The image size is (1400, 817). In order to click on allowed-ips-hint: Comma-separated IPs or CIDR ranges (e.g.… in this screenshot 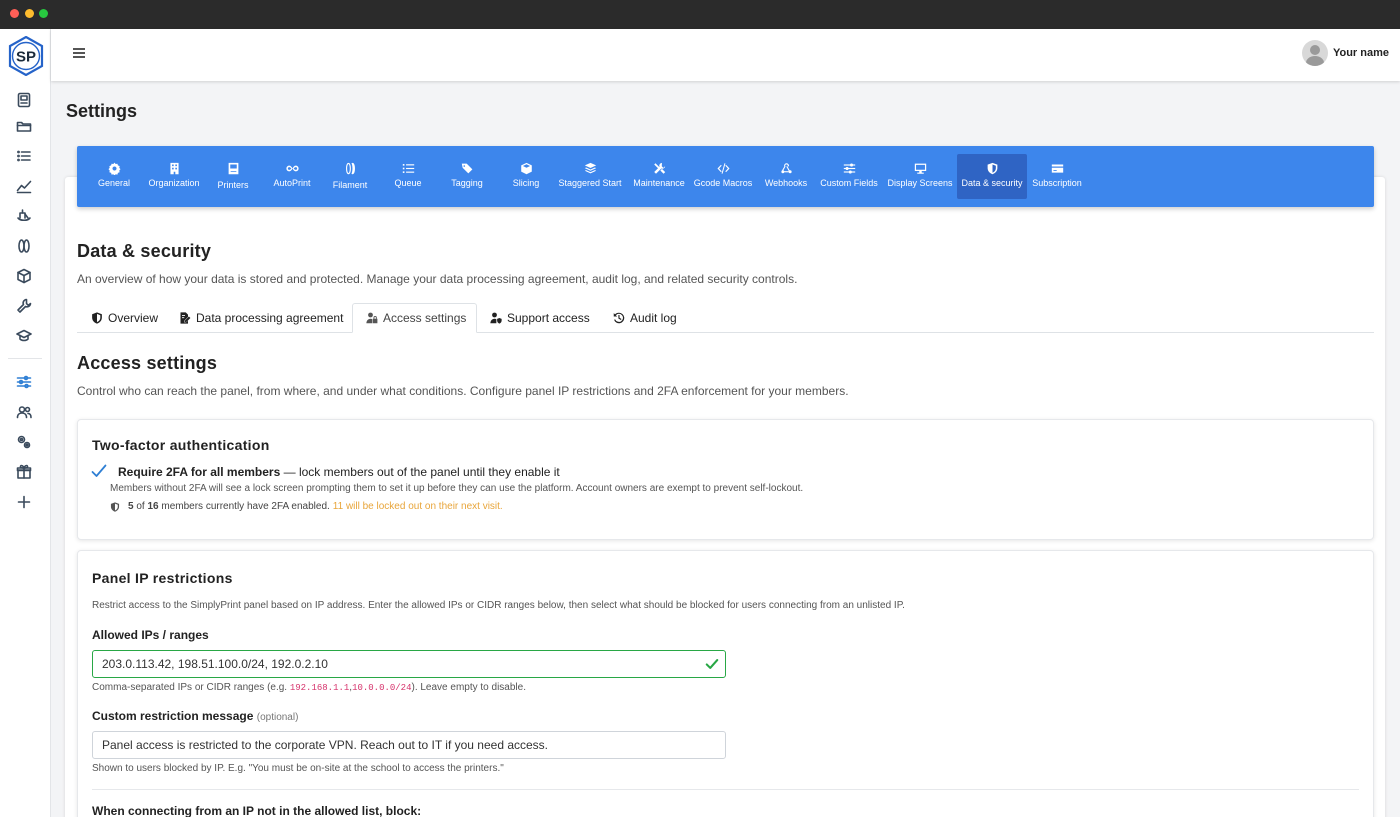, I will do `click(309, 687)`.